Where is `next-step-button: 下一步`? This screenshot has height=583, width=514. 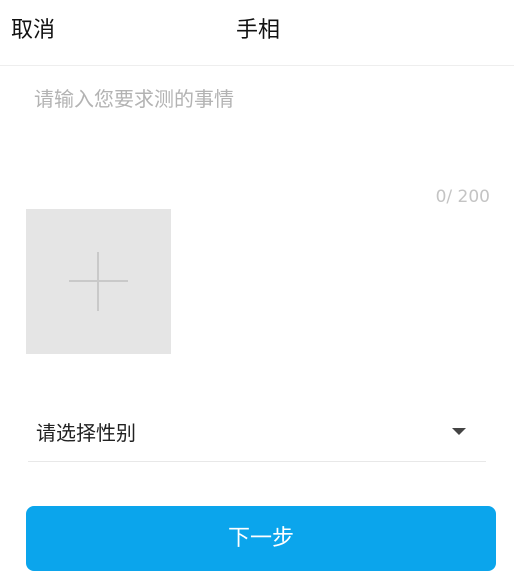
next-step-button: 下一步 is located at coordinates (261, 538).